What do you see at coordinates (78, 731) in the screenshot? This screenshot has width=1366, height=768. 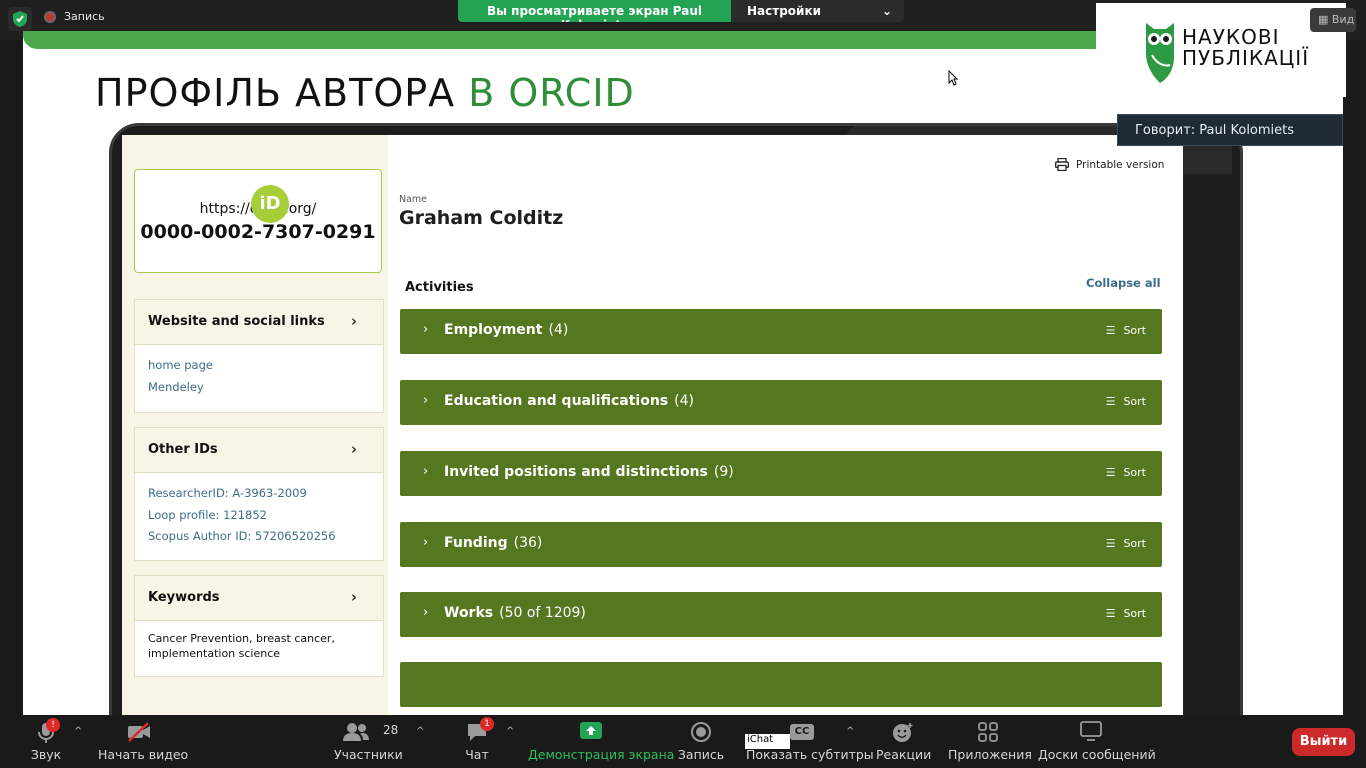 I see `audio-options-caret-icon: ^` at bounding box center [78, 731].